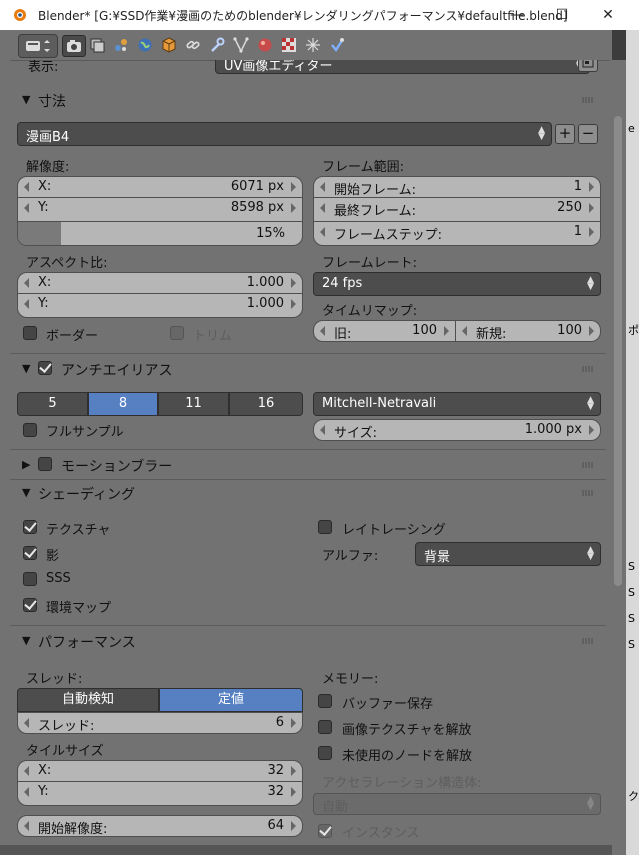 The height and width of the screenshot is (855, 639). I want to click on threads-field: スレッド: 6, so click(160, 723).